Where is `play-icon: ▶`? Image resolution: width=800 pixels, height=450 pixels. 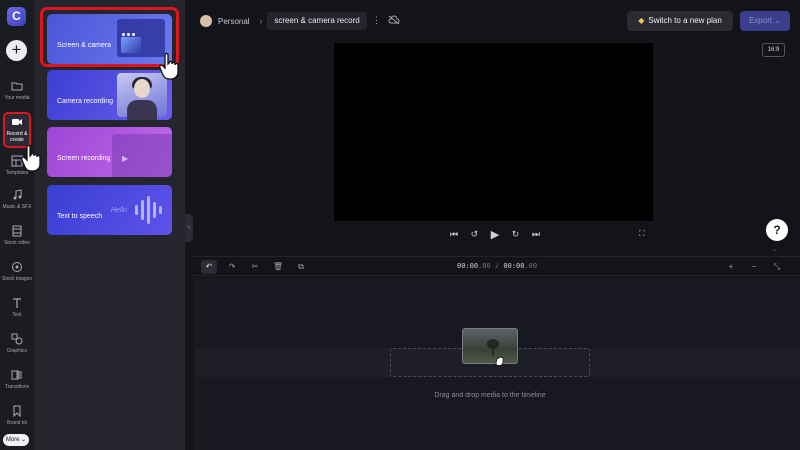 play-icon: ▶ is located at coordinates (125, 158).